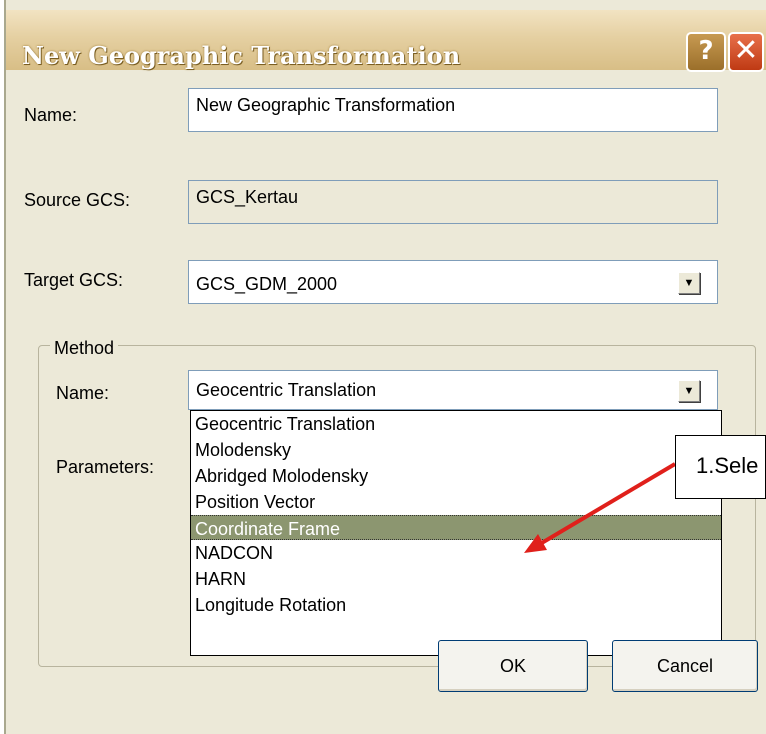 The height and width of the screenshot is (734, 766). Describe the element at coordinates (453, 202) in the screenshot. I see `source-gcs-field: GCS_Kertau` at that location.